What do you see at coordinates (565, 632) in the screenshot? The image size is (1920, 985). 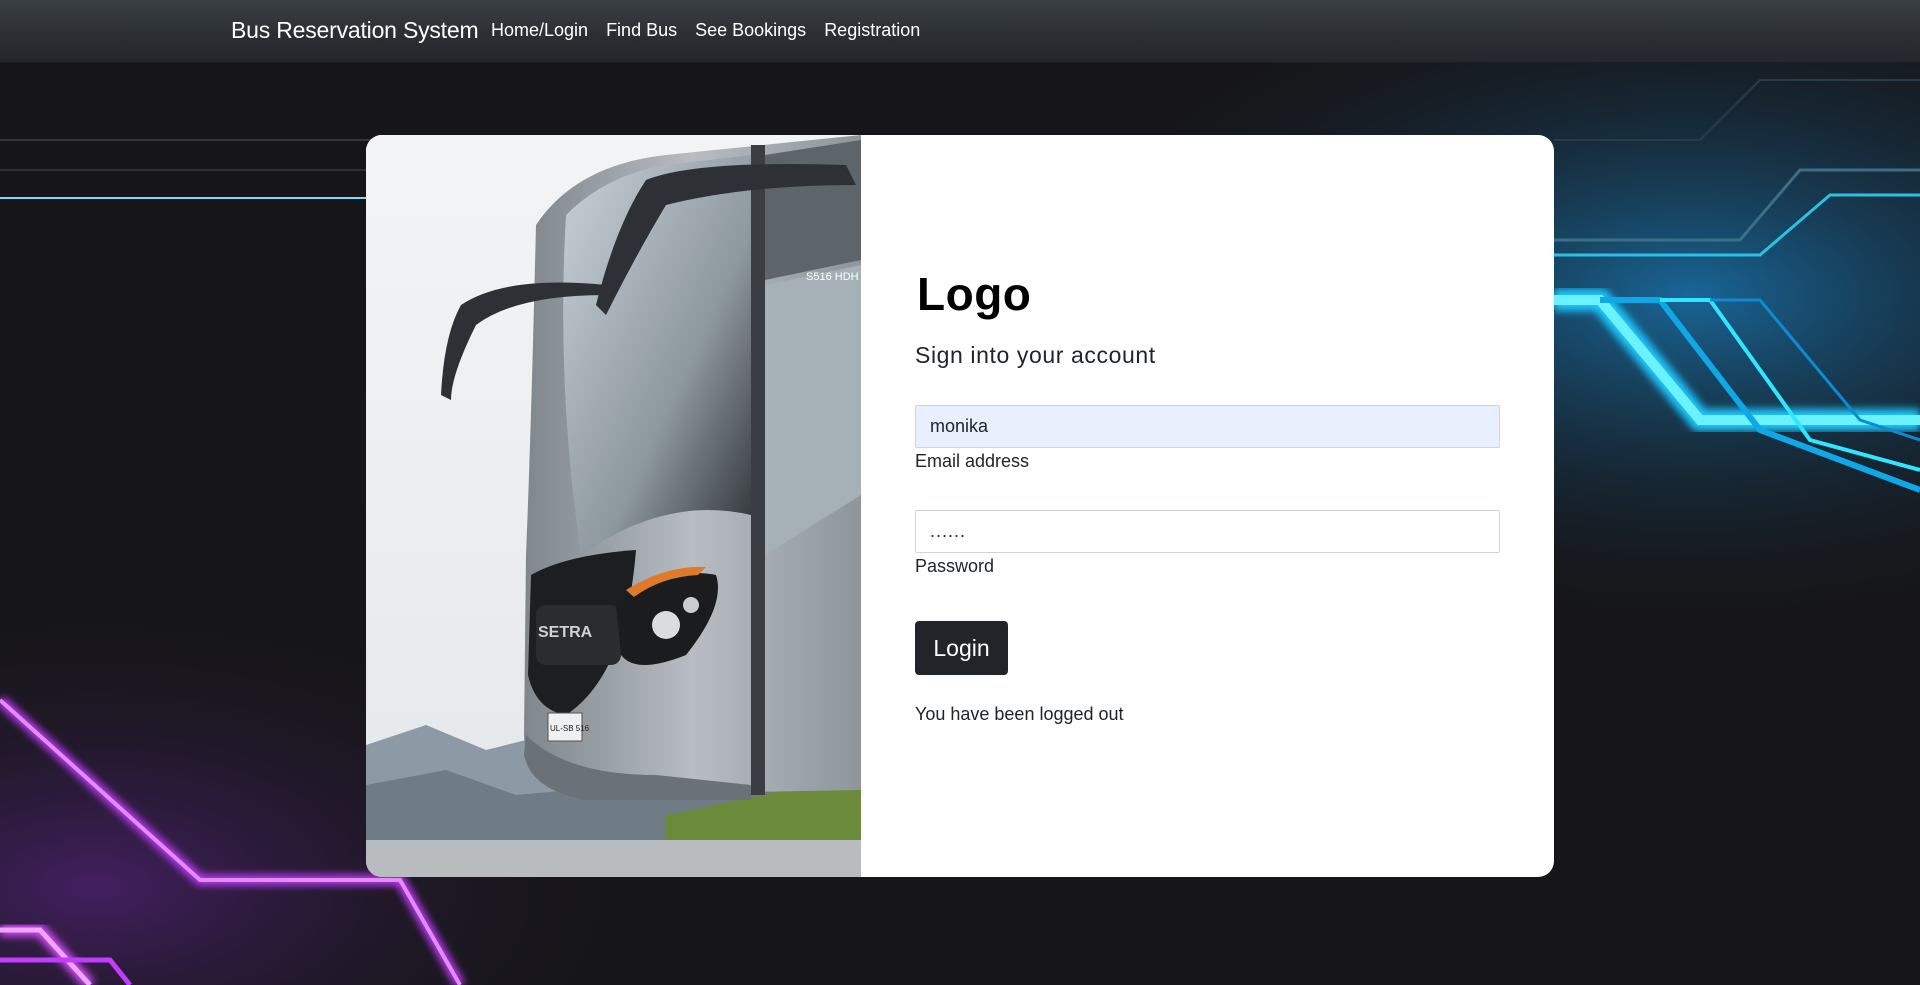 I see `bus-brand-badge: SETRA` at bounding box center [565, 632].